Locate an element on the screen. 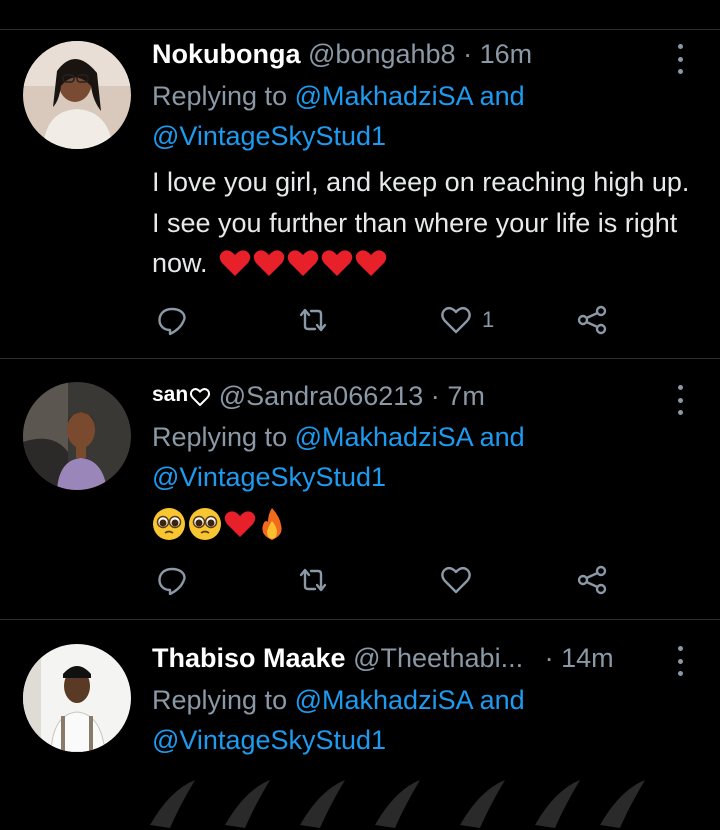 The width and height of the screenshot is (720, 830). emoji-row is located at coordinates (219, 524).